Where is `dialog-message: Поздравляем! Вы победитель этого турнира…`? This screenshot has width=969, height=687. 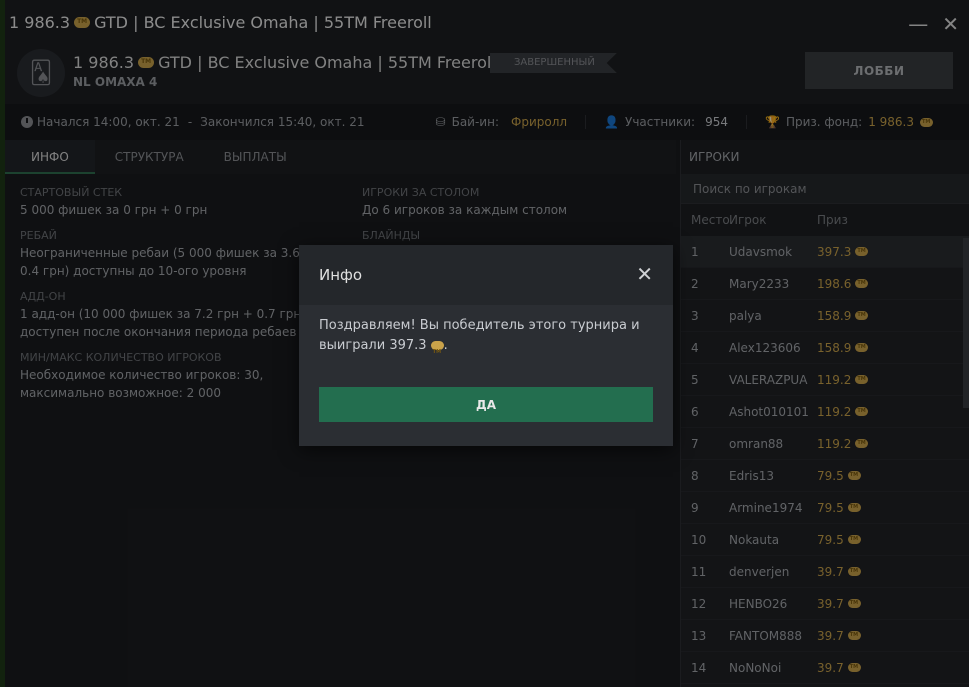
dialog-message: Поздравляем! Вы победитель этого турнира… is located at coordinates (486, 333).